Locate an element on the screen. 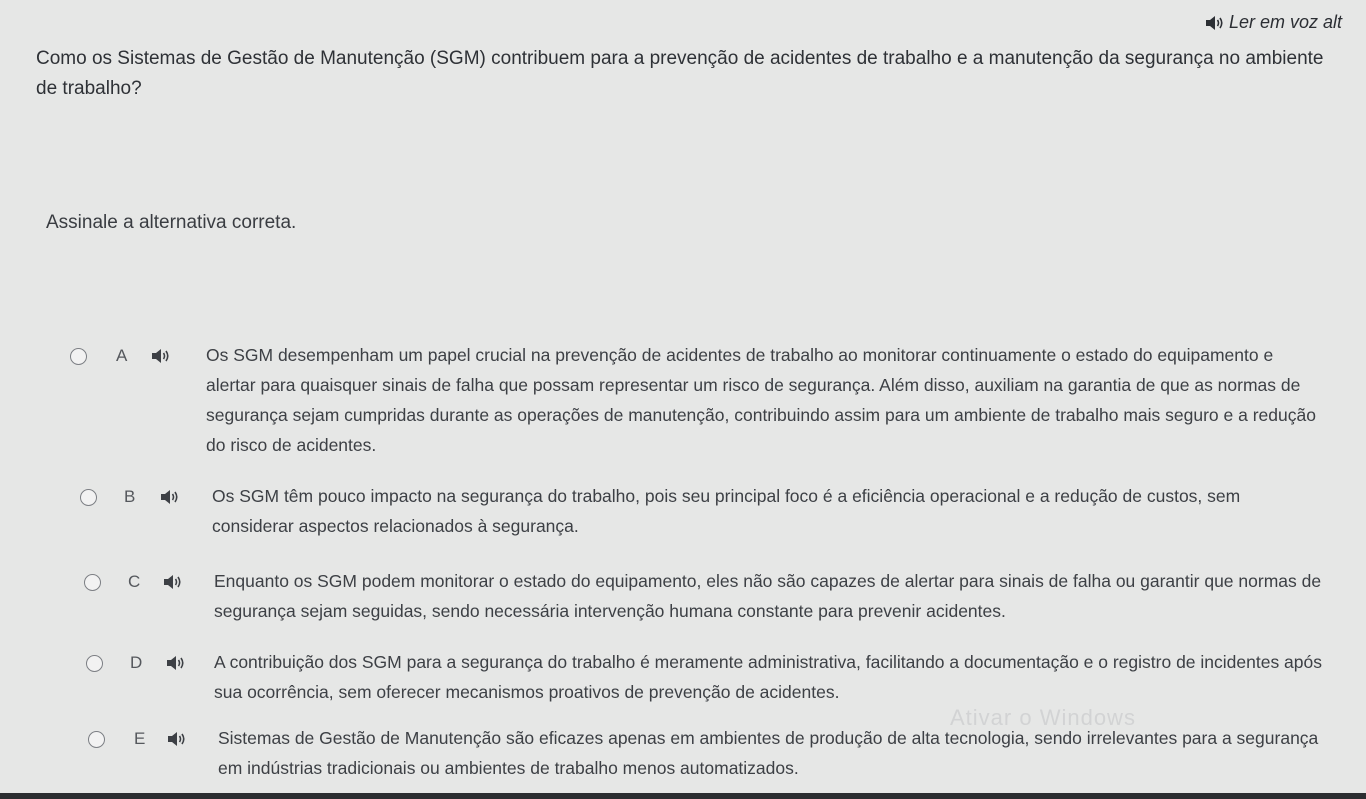 This screenshot has height=799, width=1366. windows-activation-watermark: Ativar o Windows is located at coordinates (1043, 717).